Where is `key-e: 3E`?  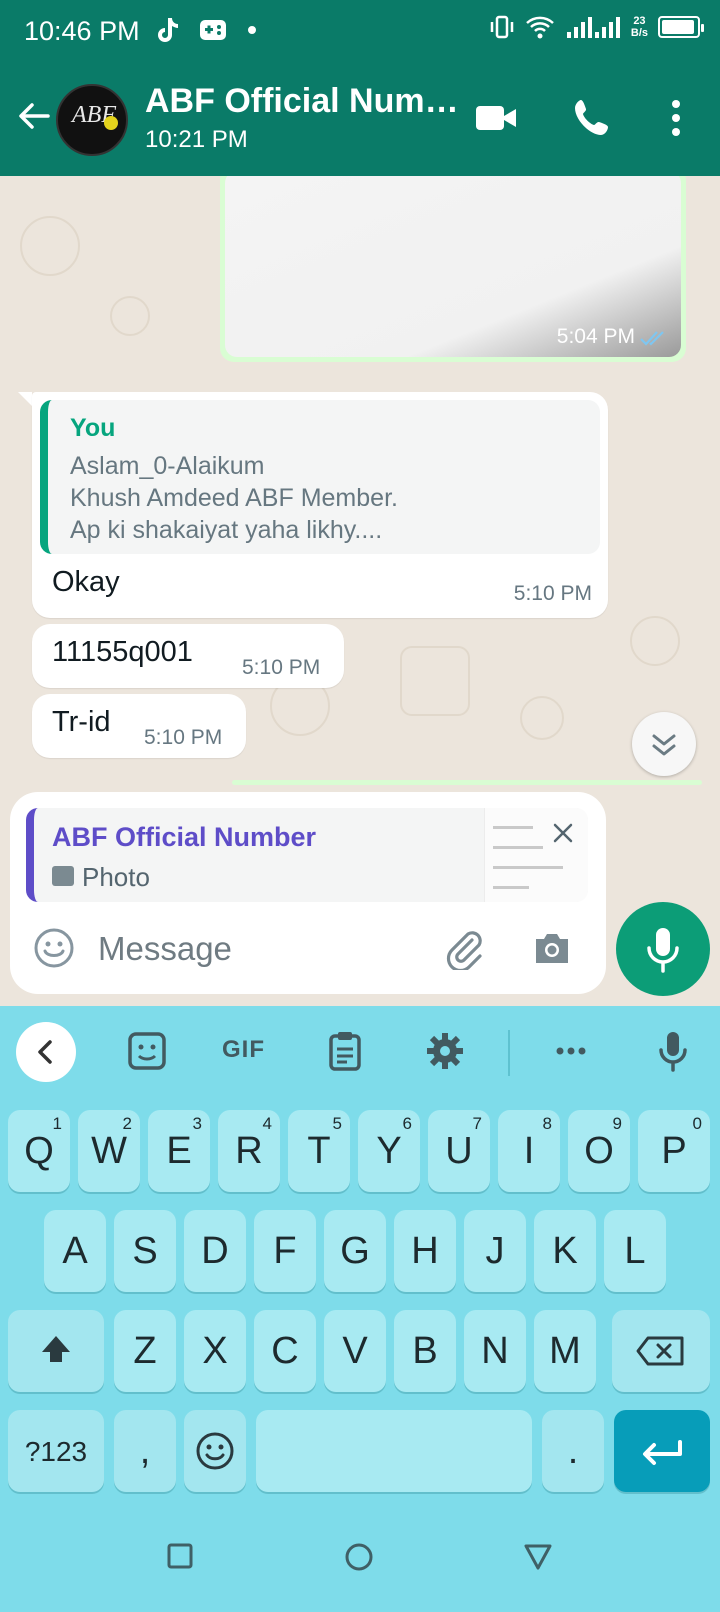
key-e: 3E is located at coordinates (179, 1151).